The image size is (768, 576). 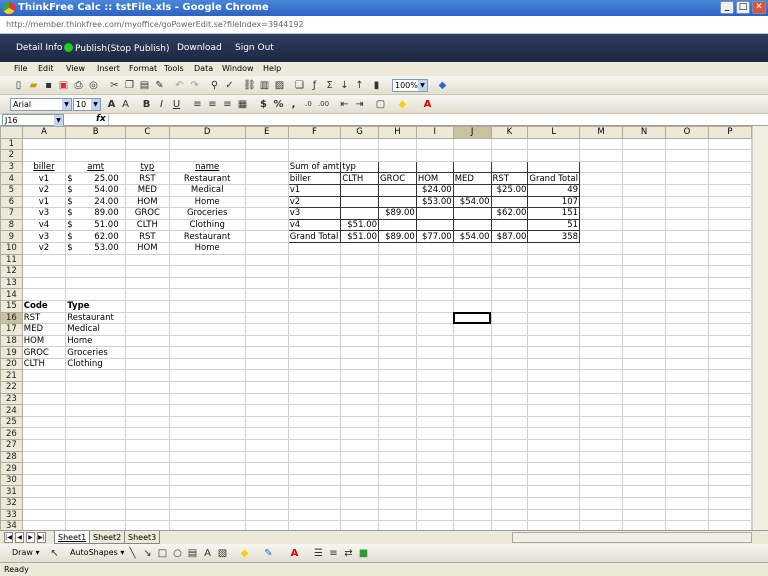 What do you see at coordinates (430, 119) in the screenshot?
I see `formula-input` at bounding box center [430, 119].